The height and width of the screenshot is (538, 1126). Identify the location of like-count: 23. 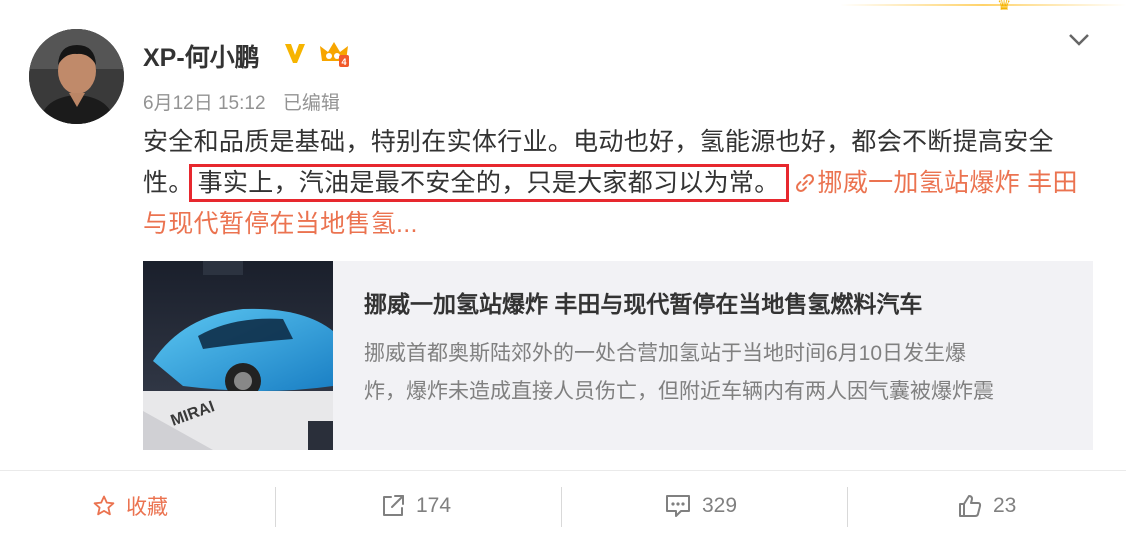
(1005, 505).